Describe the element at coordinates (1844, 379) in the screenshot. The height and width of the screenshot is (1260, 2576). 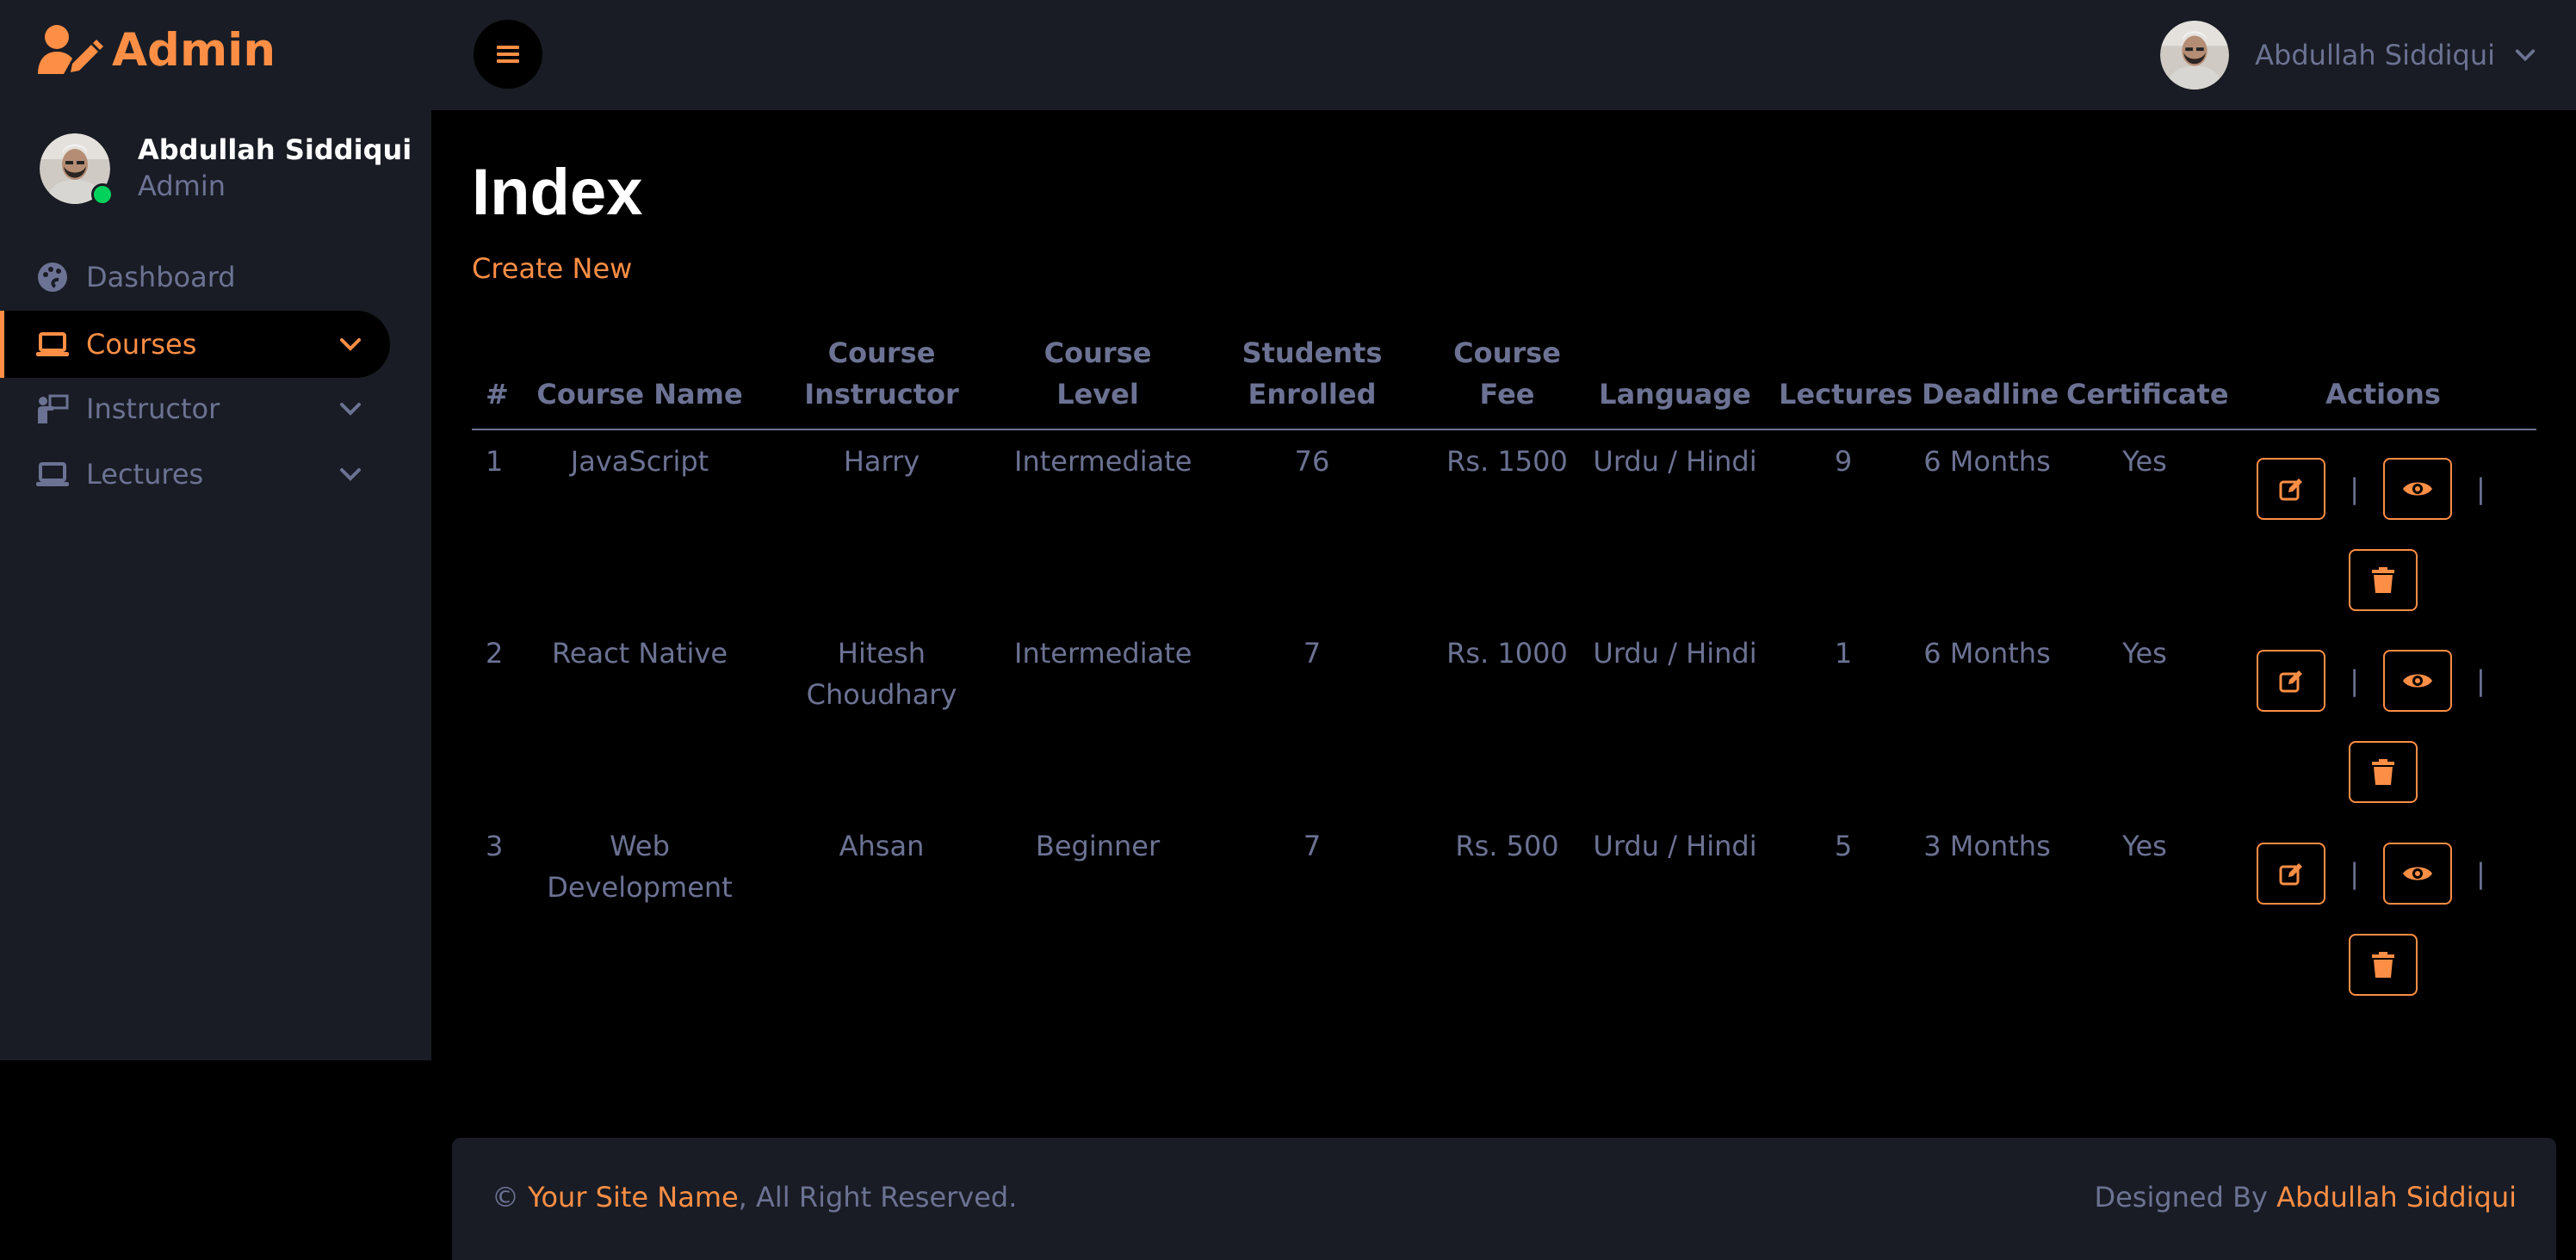
I see `column-header: Lectures` at that location.